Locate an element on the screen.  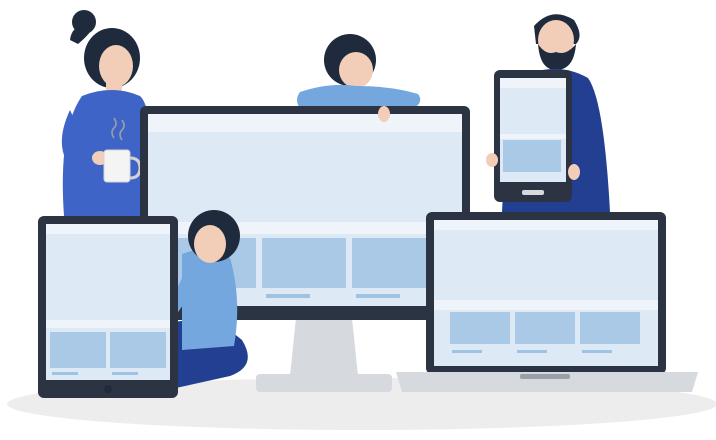
tablet-left is located at coordinates (108, 307).